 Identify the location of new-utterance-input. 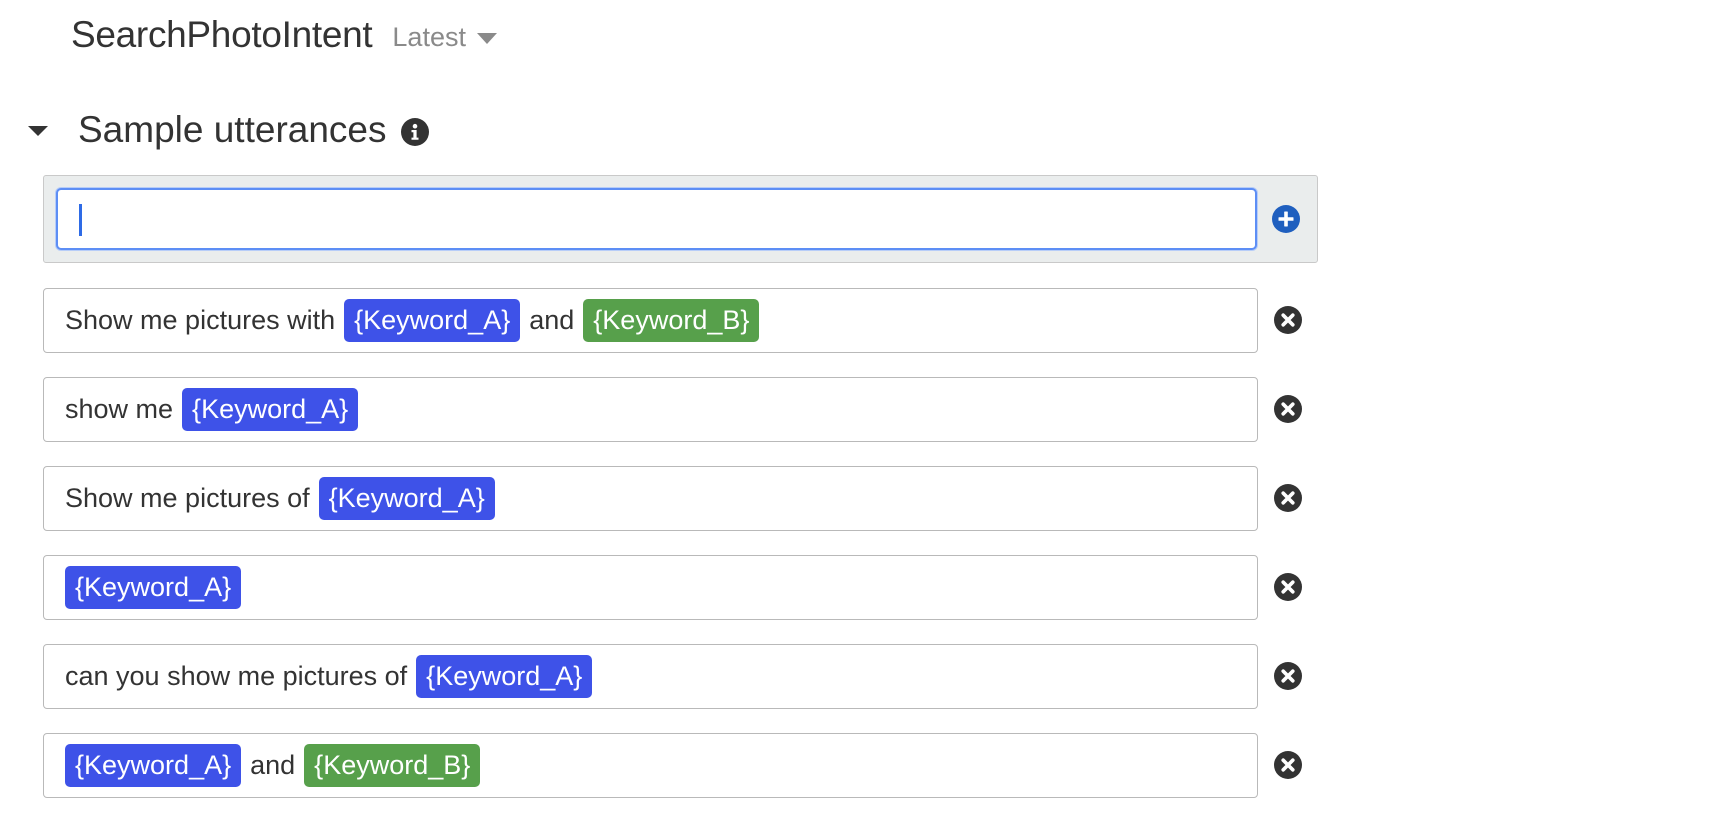
(656, 219).